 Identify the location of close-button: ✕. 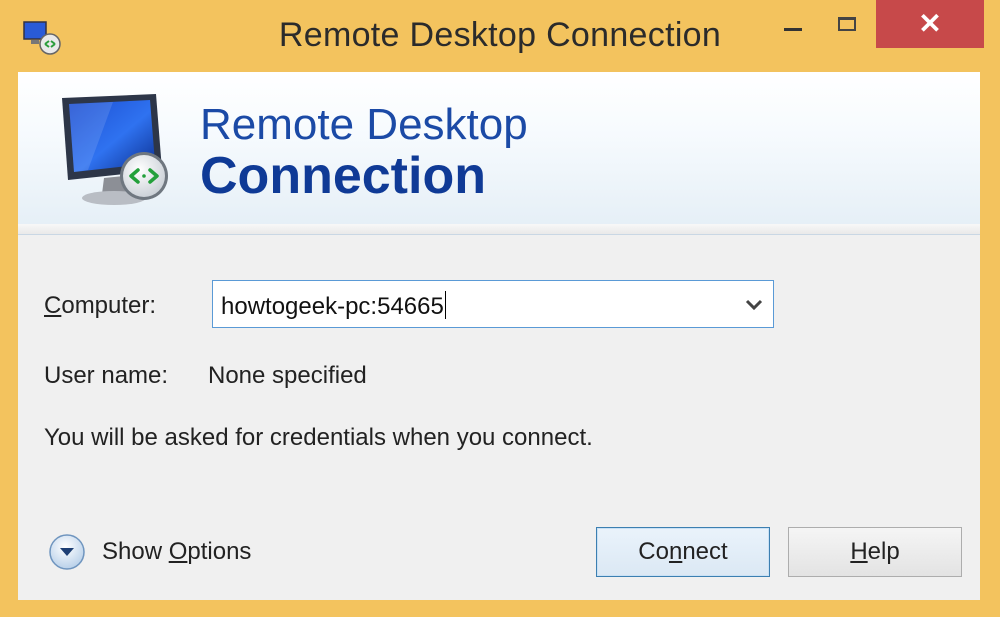
(930, 24).